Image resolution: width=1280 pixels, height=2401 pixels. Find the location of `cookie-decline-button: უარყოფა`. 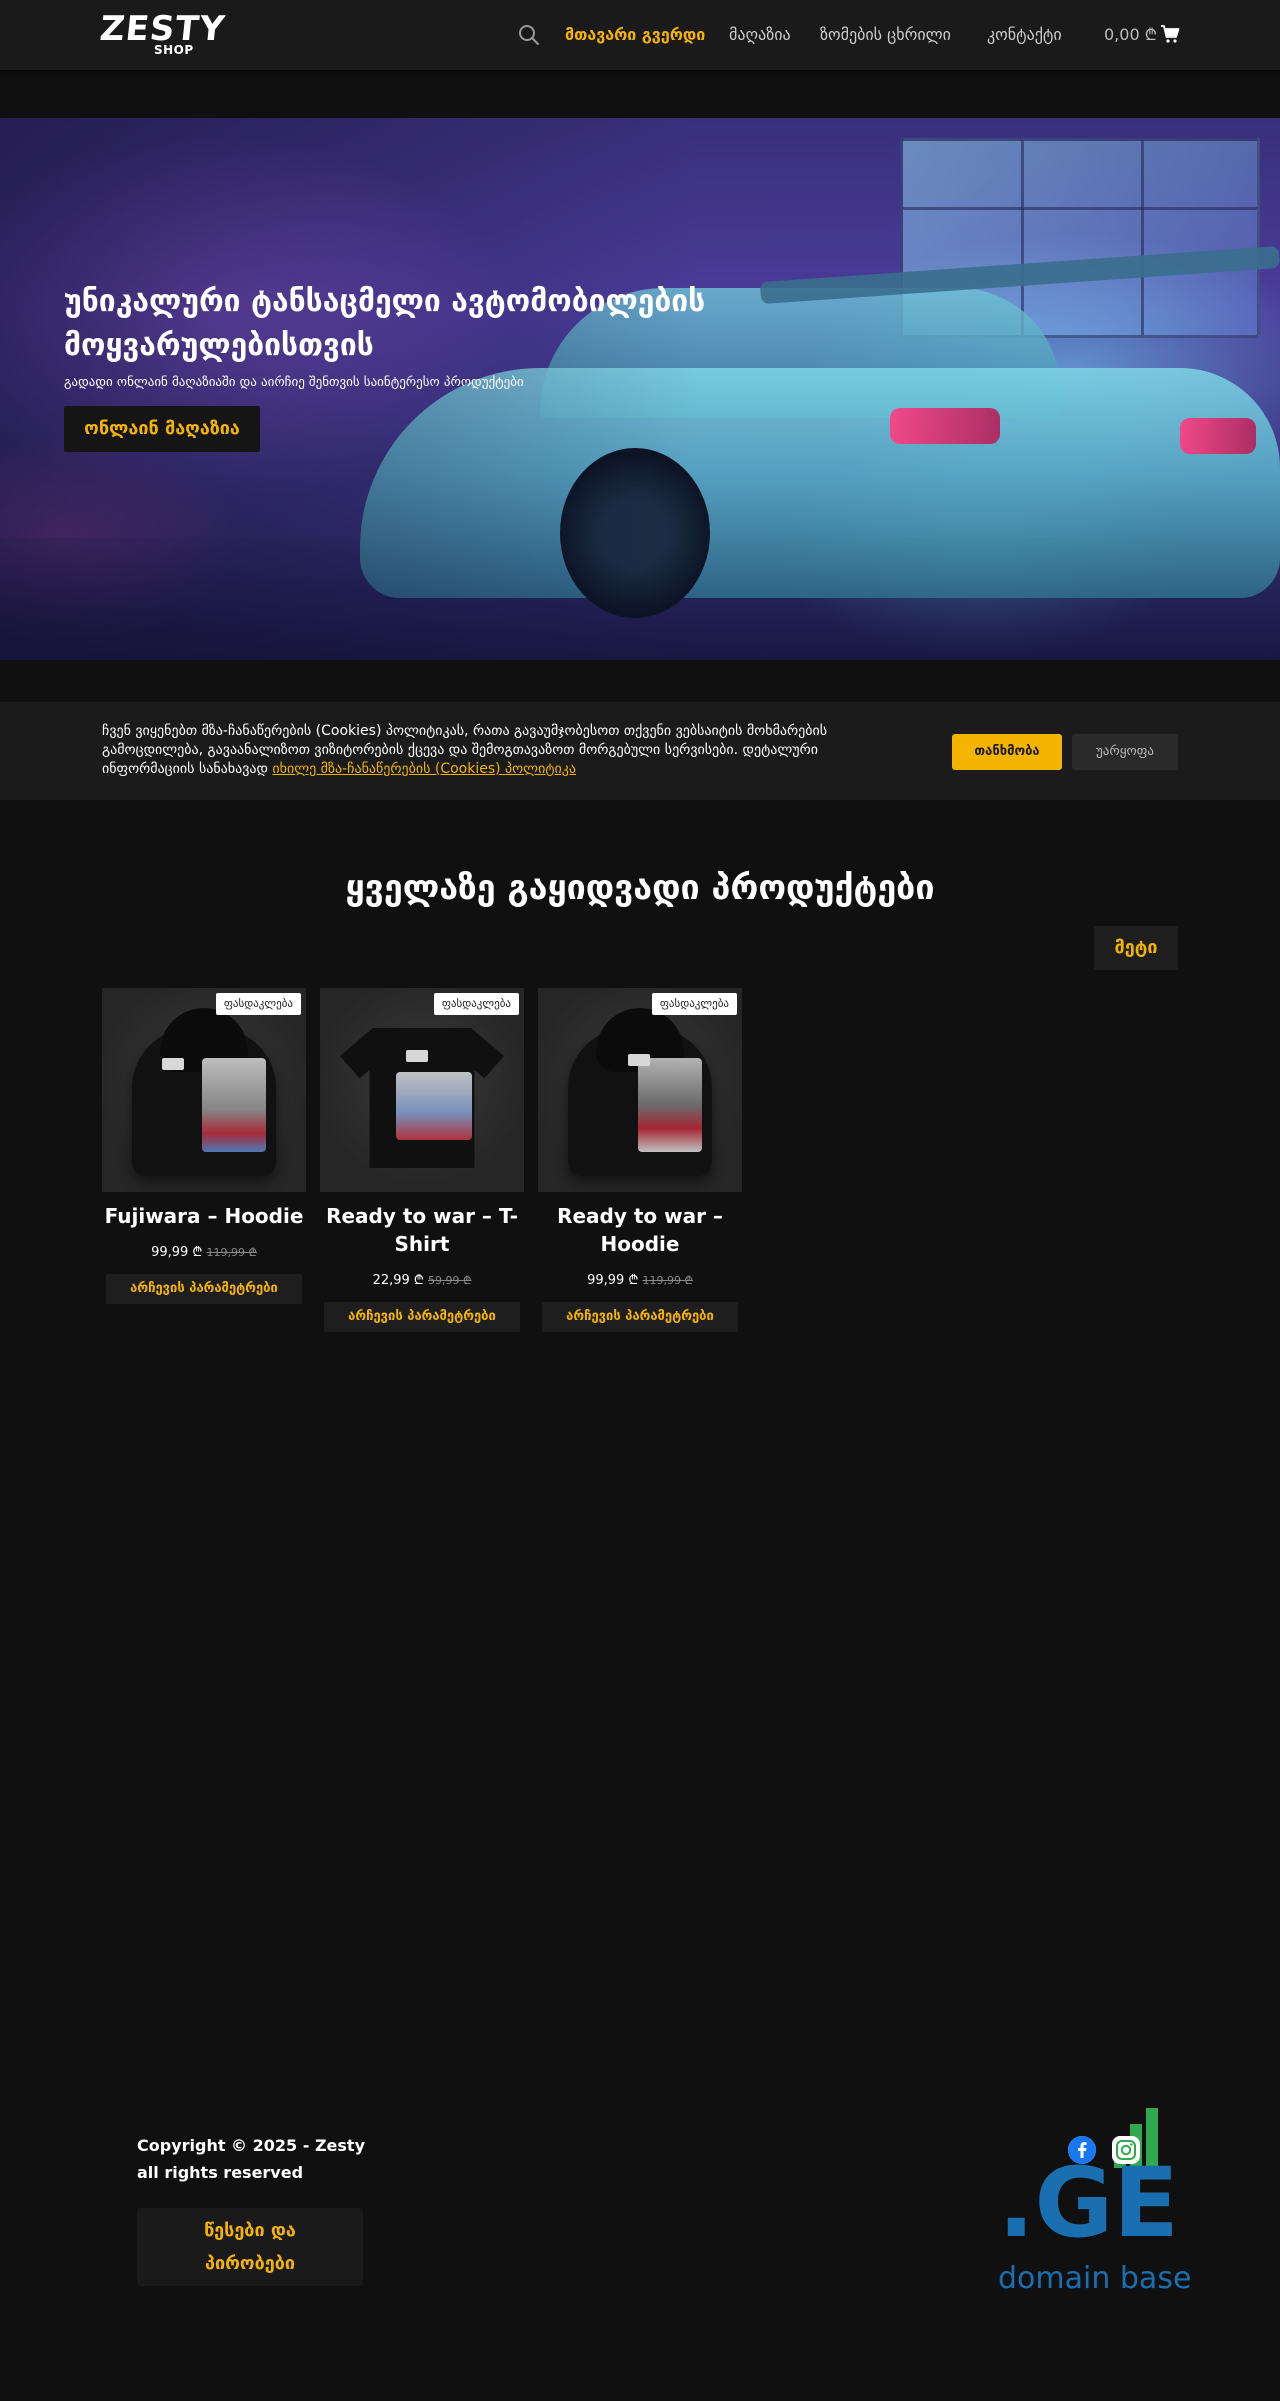

cookie-decline-button: უარყოფა is located at coordinates (1125, 752).